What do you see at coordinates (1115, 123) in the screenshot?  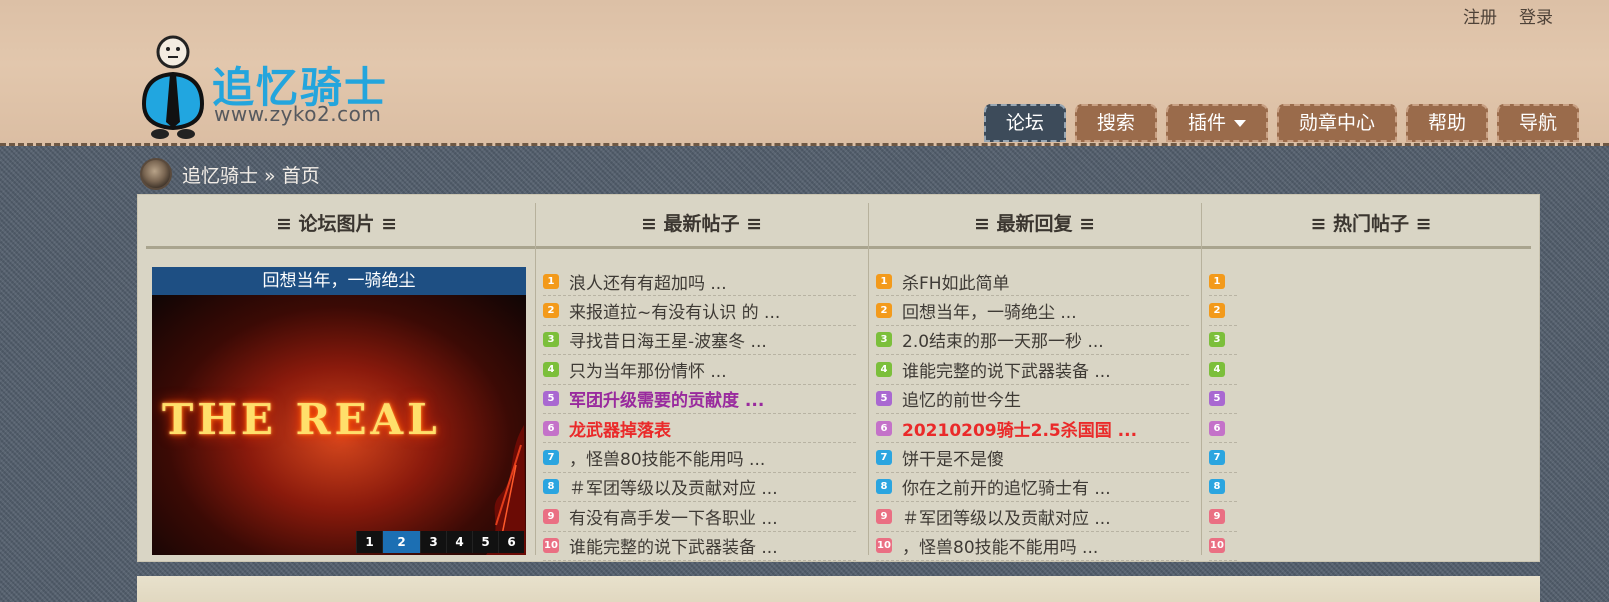 I see `nav-tab-search: 搜索` at bounding box center [1115, 123].